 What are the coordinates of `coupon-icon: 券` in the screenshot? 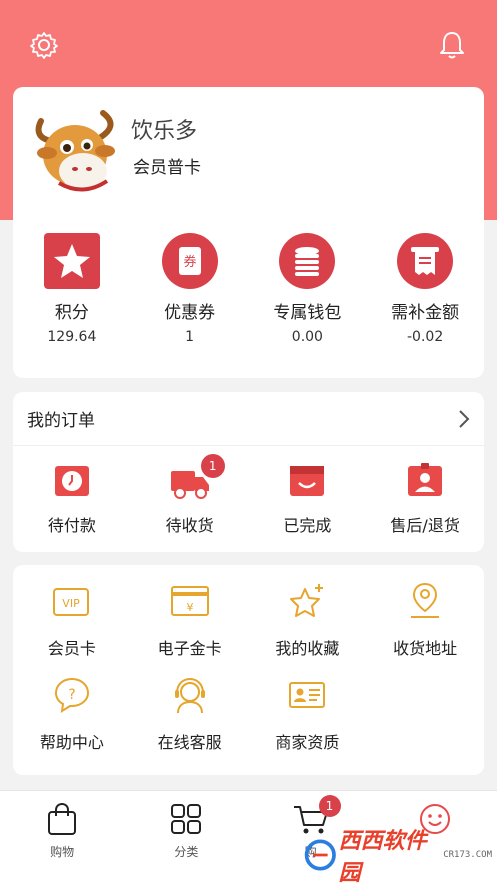 It's located at (190, 261).